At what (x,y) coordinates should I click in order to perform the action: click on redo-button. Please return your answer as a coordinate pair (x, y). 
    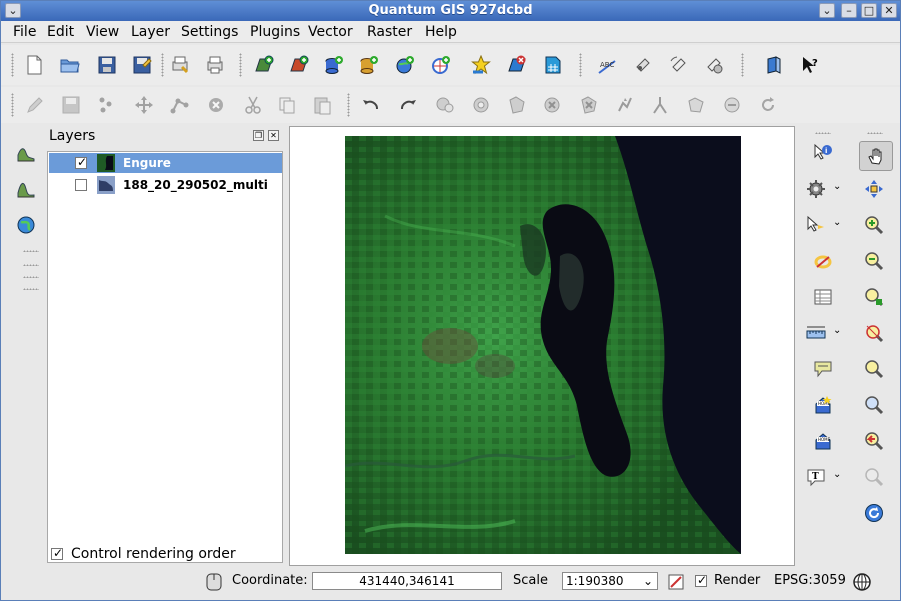
    Looking at the image, I should click on (408, 105).